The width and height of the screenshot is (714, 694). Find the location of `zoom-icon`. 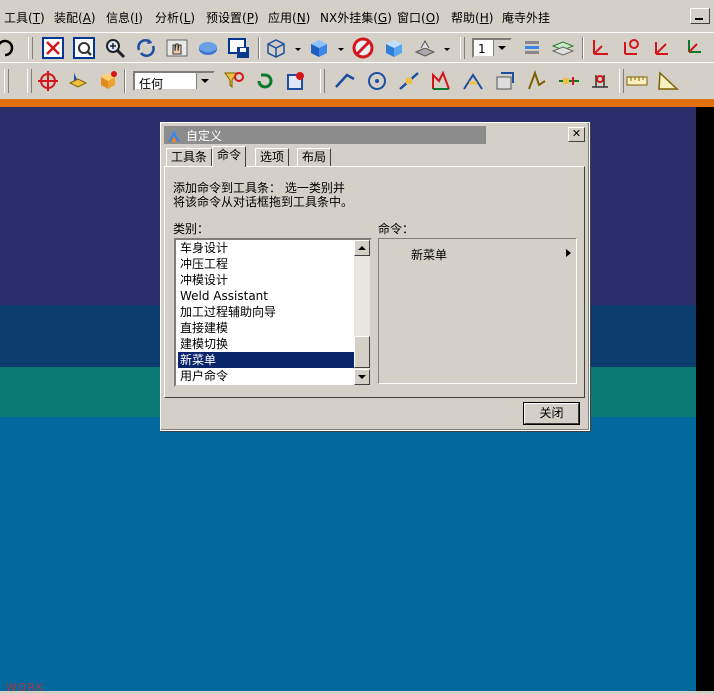

zoom-icon is located at coordinates (115, 48).